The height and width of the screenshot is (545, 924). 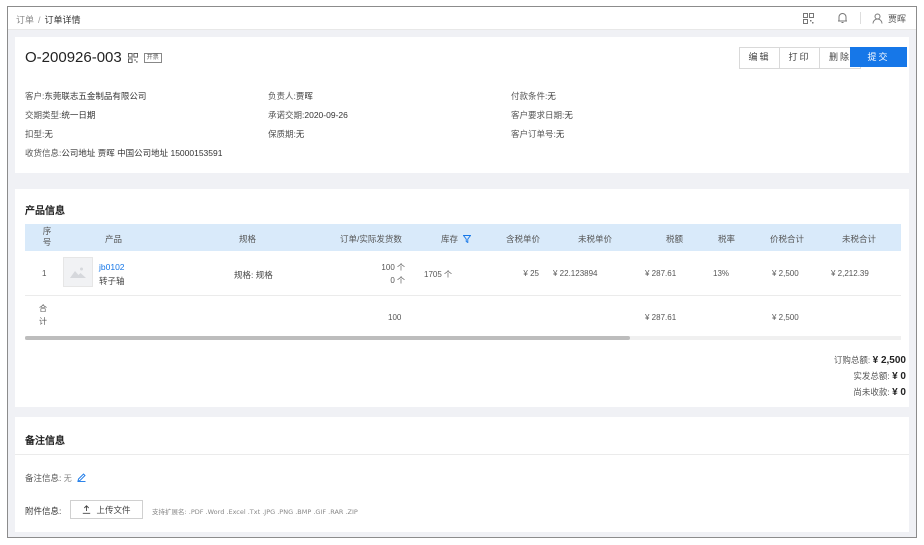 I want to click on column-spec: 规格, so click(x=248, y=239).